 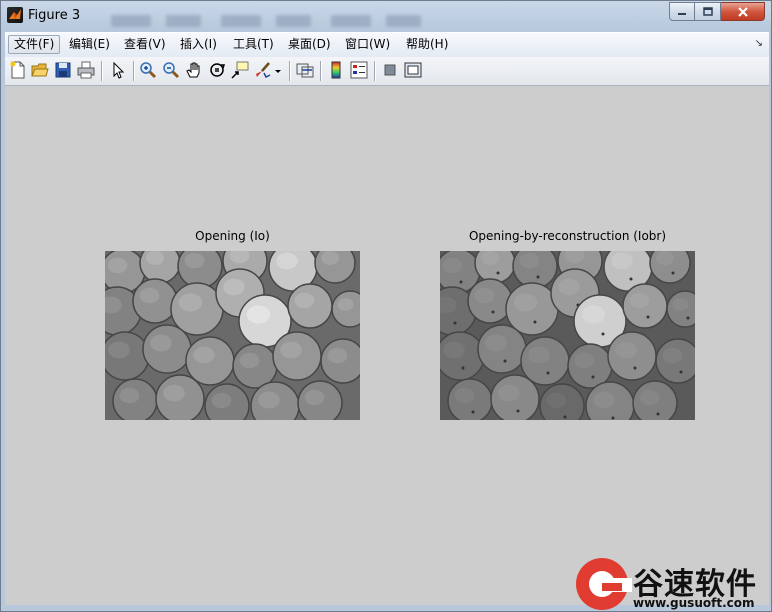 I want to click on watermark-url: www.gusuoft.com, so click(x=694, y=603).